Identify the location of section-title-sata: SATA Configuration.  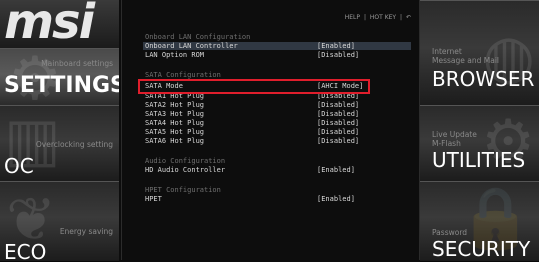
(183, 75).